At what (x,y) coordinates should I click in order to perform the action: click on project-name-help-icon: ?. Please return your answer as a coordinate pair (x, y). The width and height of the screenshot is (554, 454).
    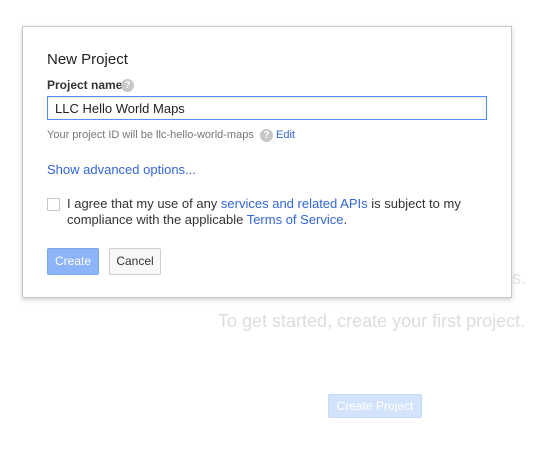
    Looking at the image, I should click on (127, 85).